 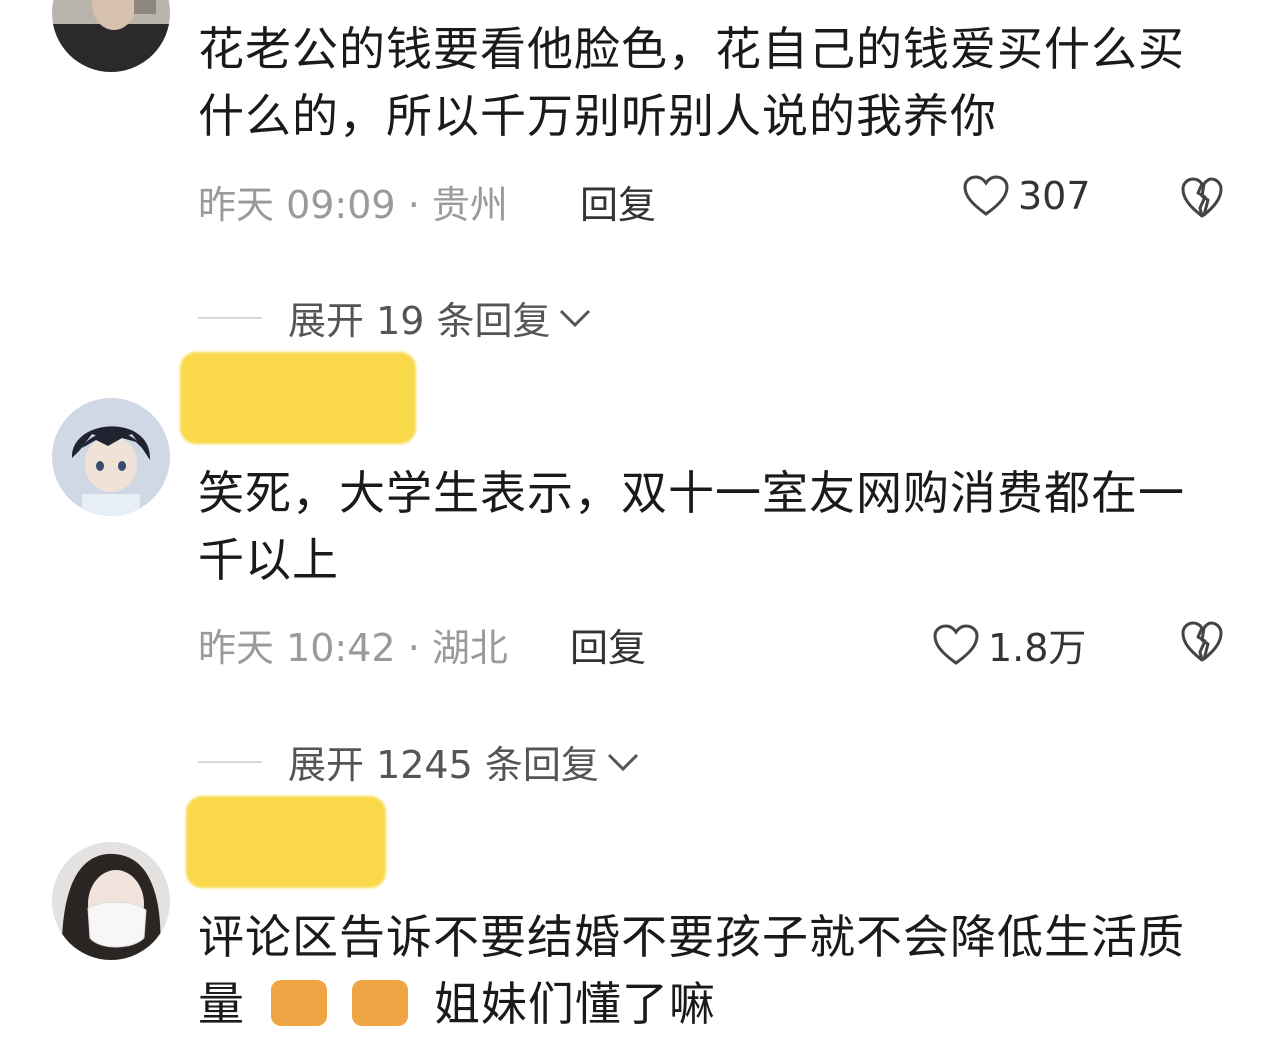 I want to click on like-button: 1.8万, so click(x=1009, y=644).